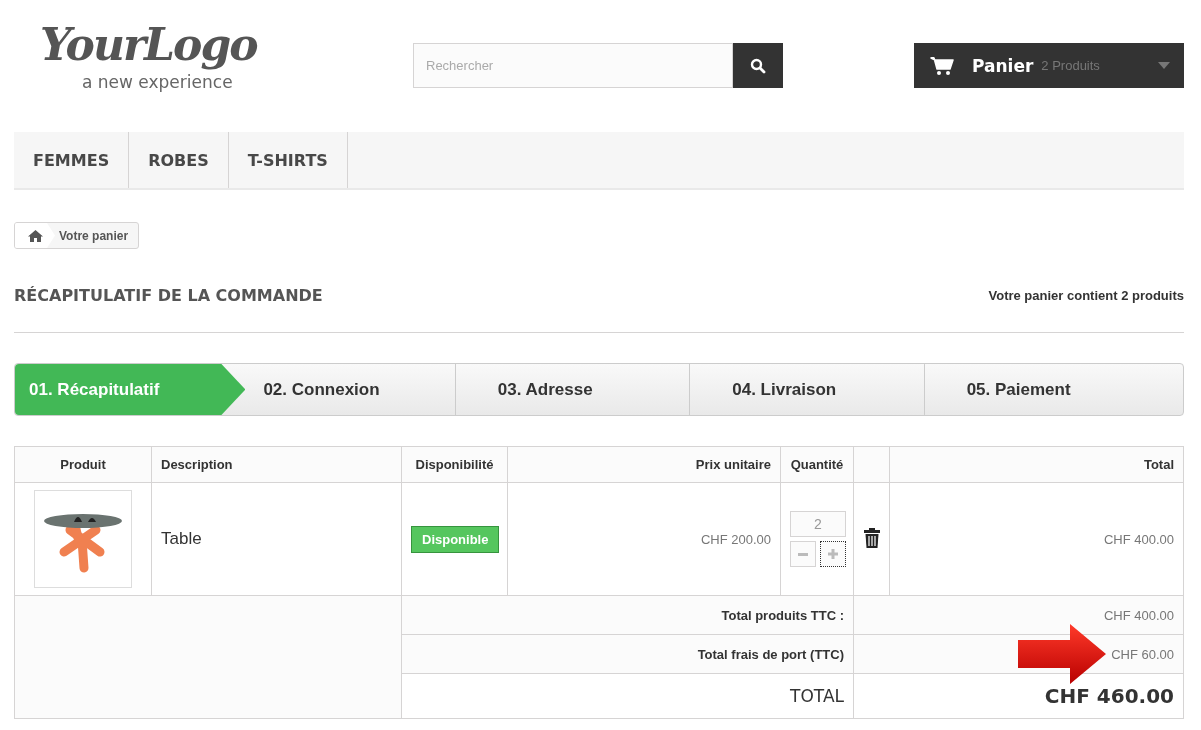  Describe the element at coordinates (288, 160) in the screenshot. I see `menu-item: T-SHIRTS` at that location.